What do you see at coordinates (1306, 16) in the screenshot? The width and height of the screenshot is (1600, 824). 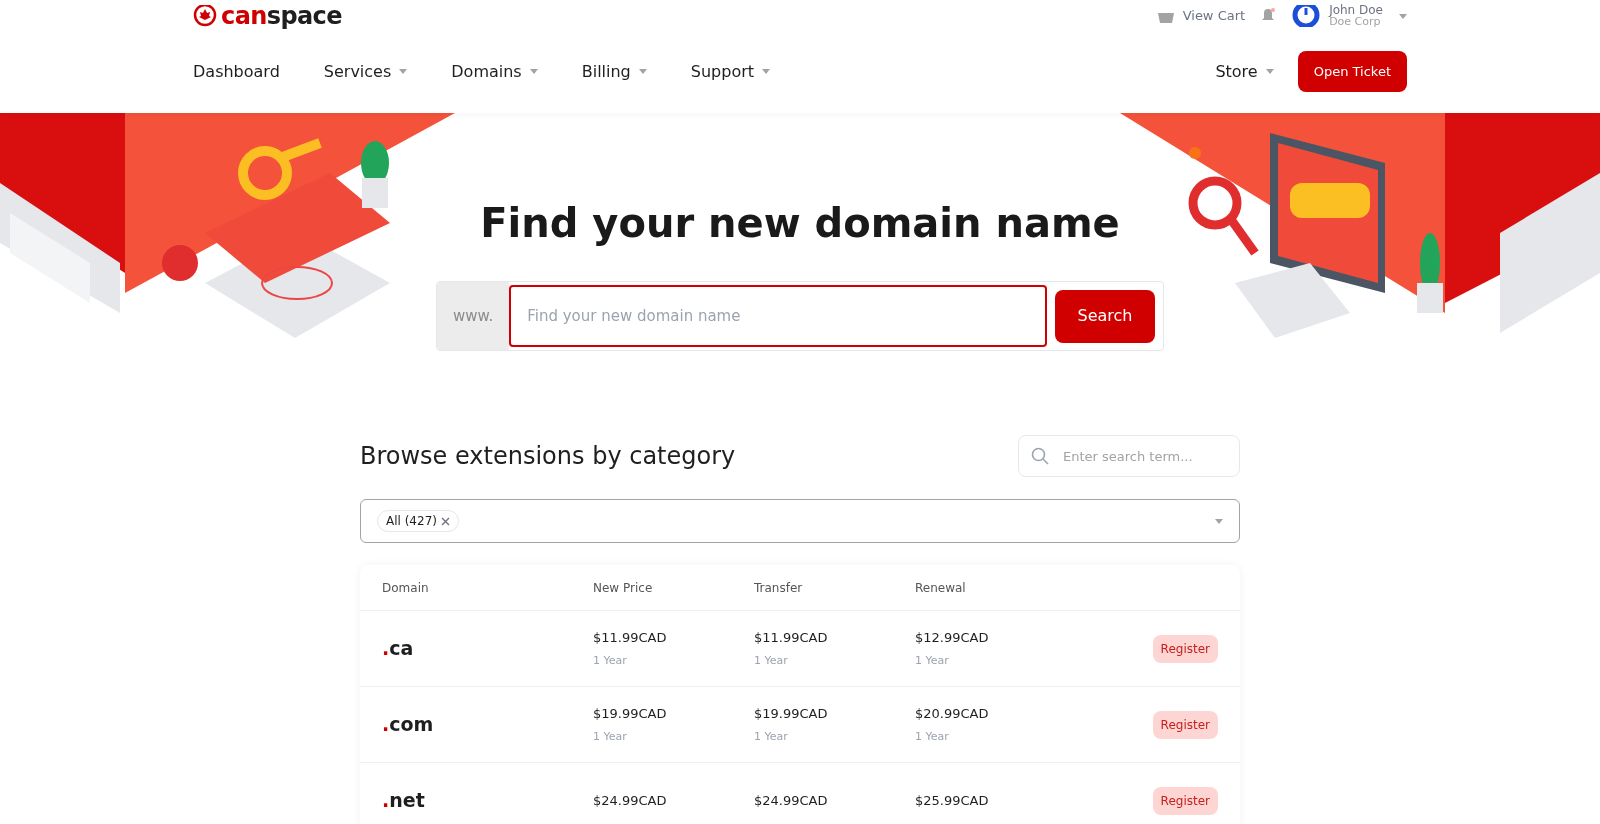 I see `power-avatar-icon` at bounding box center [1306, 16].